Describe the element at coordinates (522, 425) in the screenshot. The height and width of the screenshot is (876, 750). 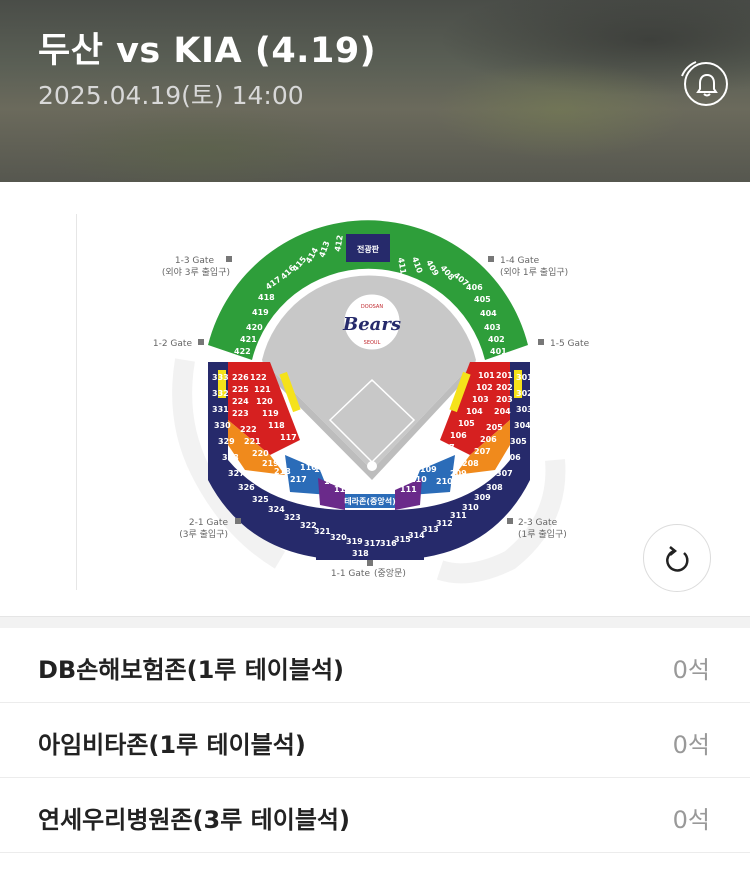
I see `svg-text: 304` at that location.